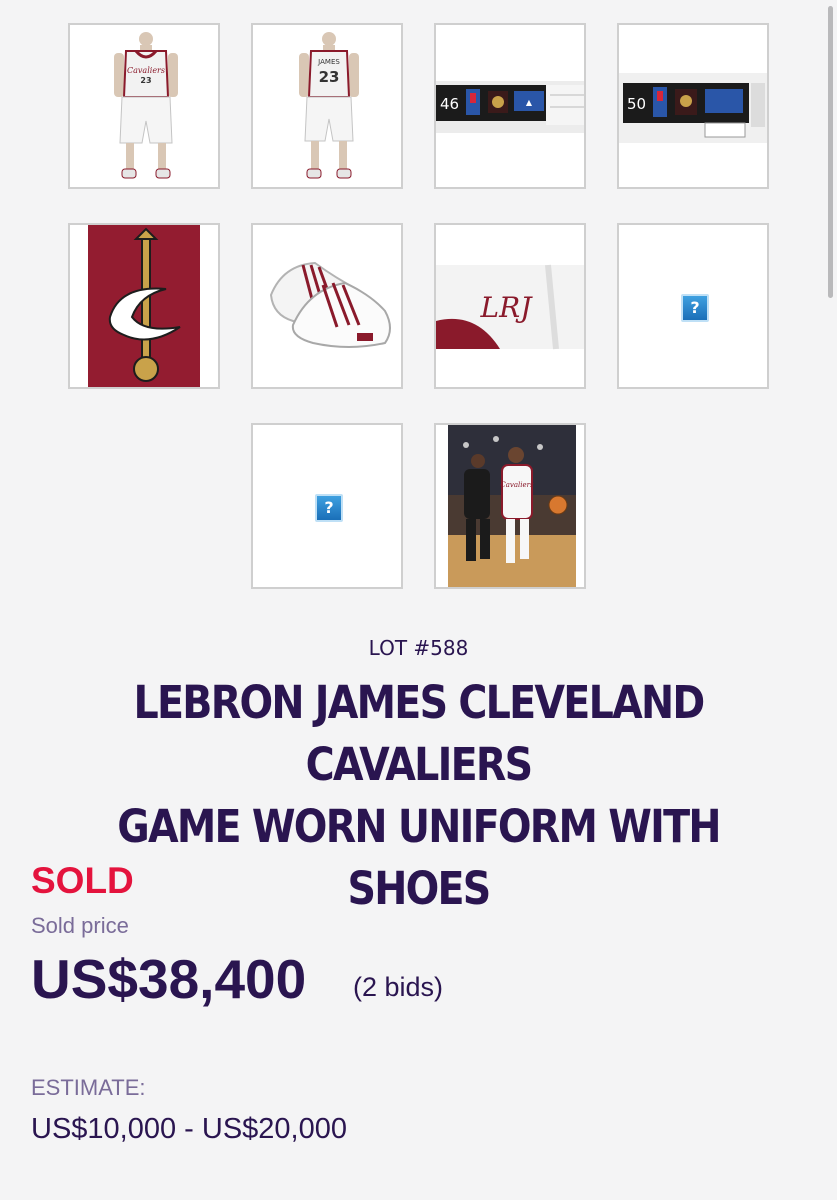  I want to click on jersey-front-photo: Cavaliers 23, so click(144, 107).